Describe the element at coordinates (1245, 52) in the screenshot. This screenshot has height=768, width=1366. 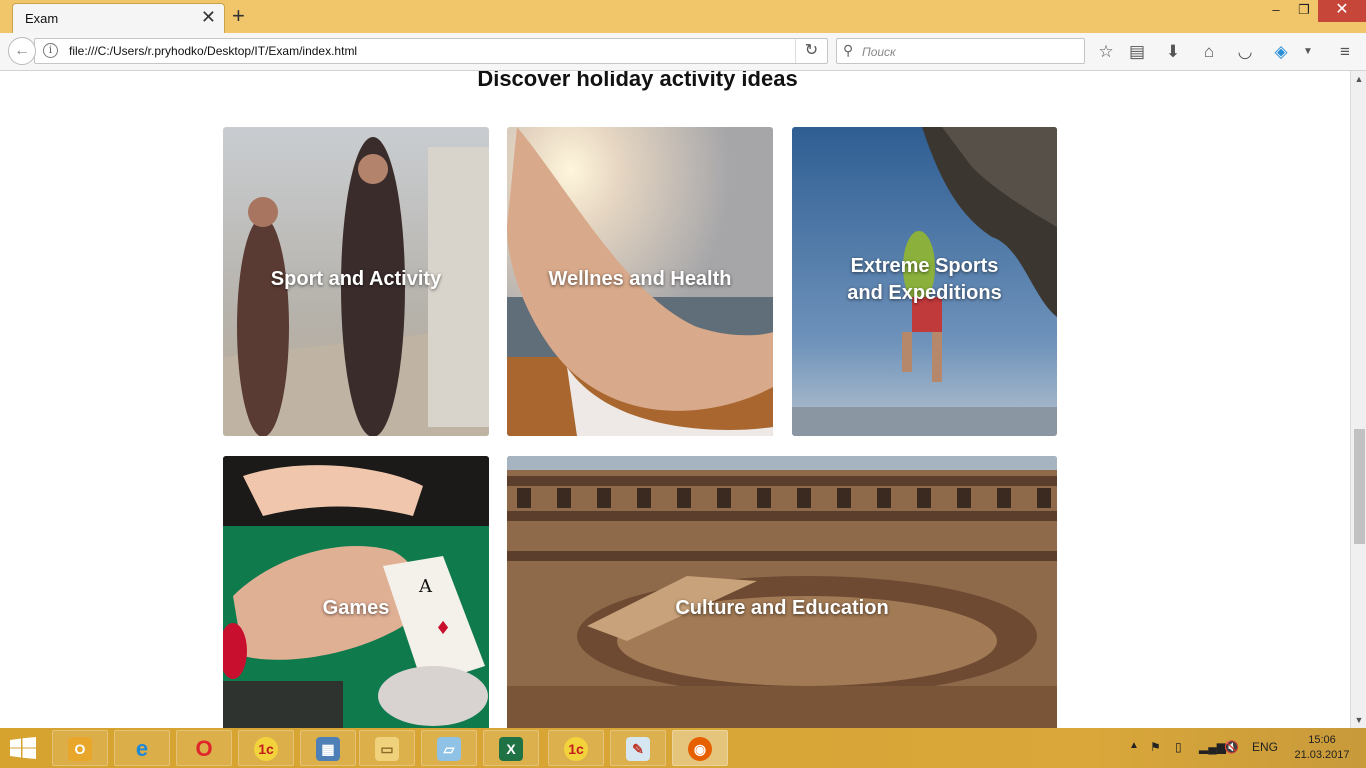
I see `pocket-icon: ◡` at that location.